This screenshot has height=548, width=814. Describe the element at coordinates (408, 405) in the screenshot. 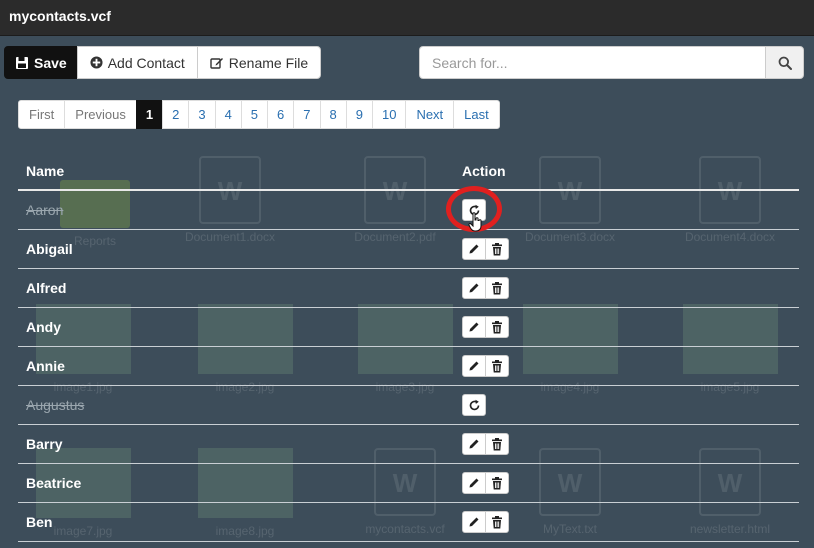

I see `table-row: Augustus` at that location.